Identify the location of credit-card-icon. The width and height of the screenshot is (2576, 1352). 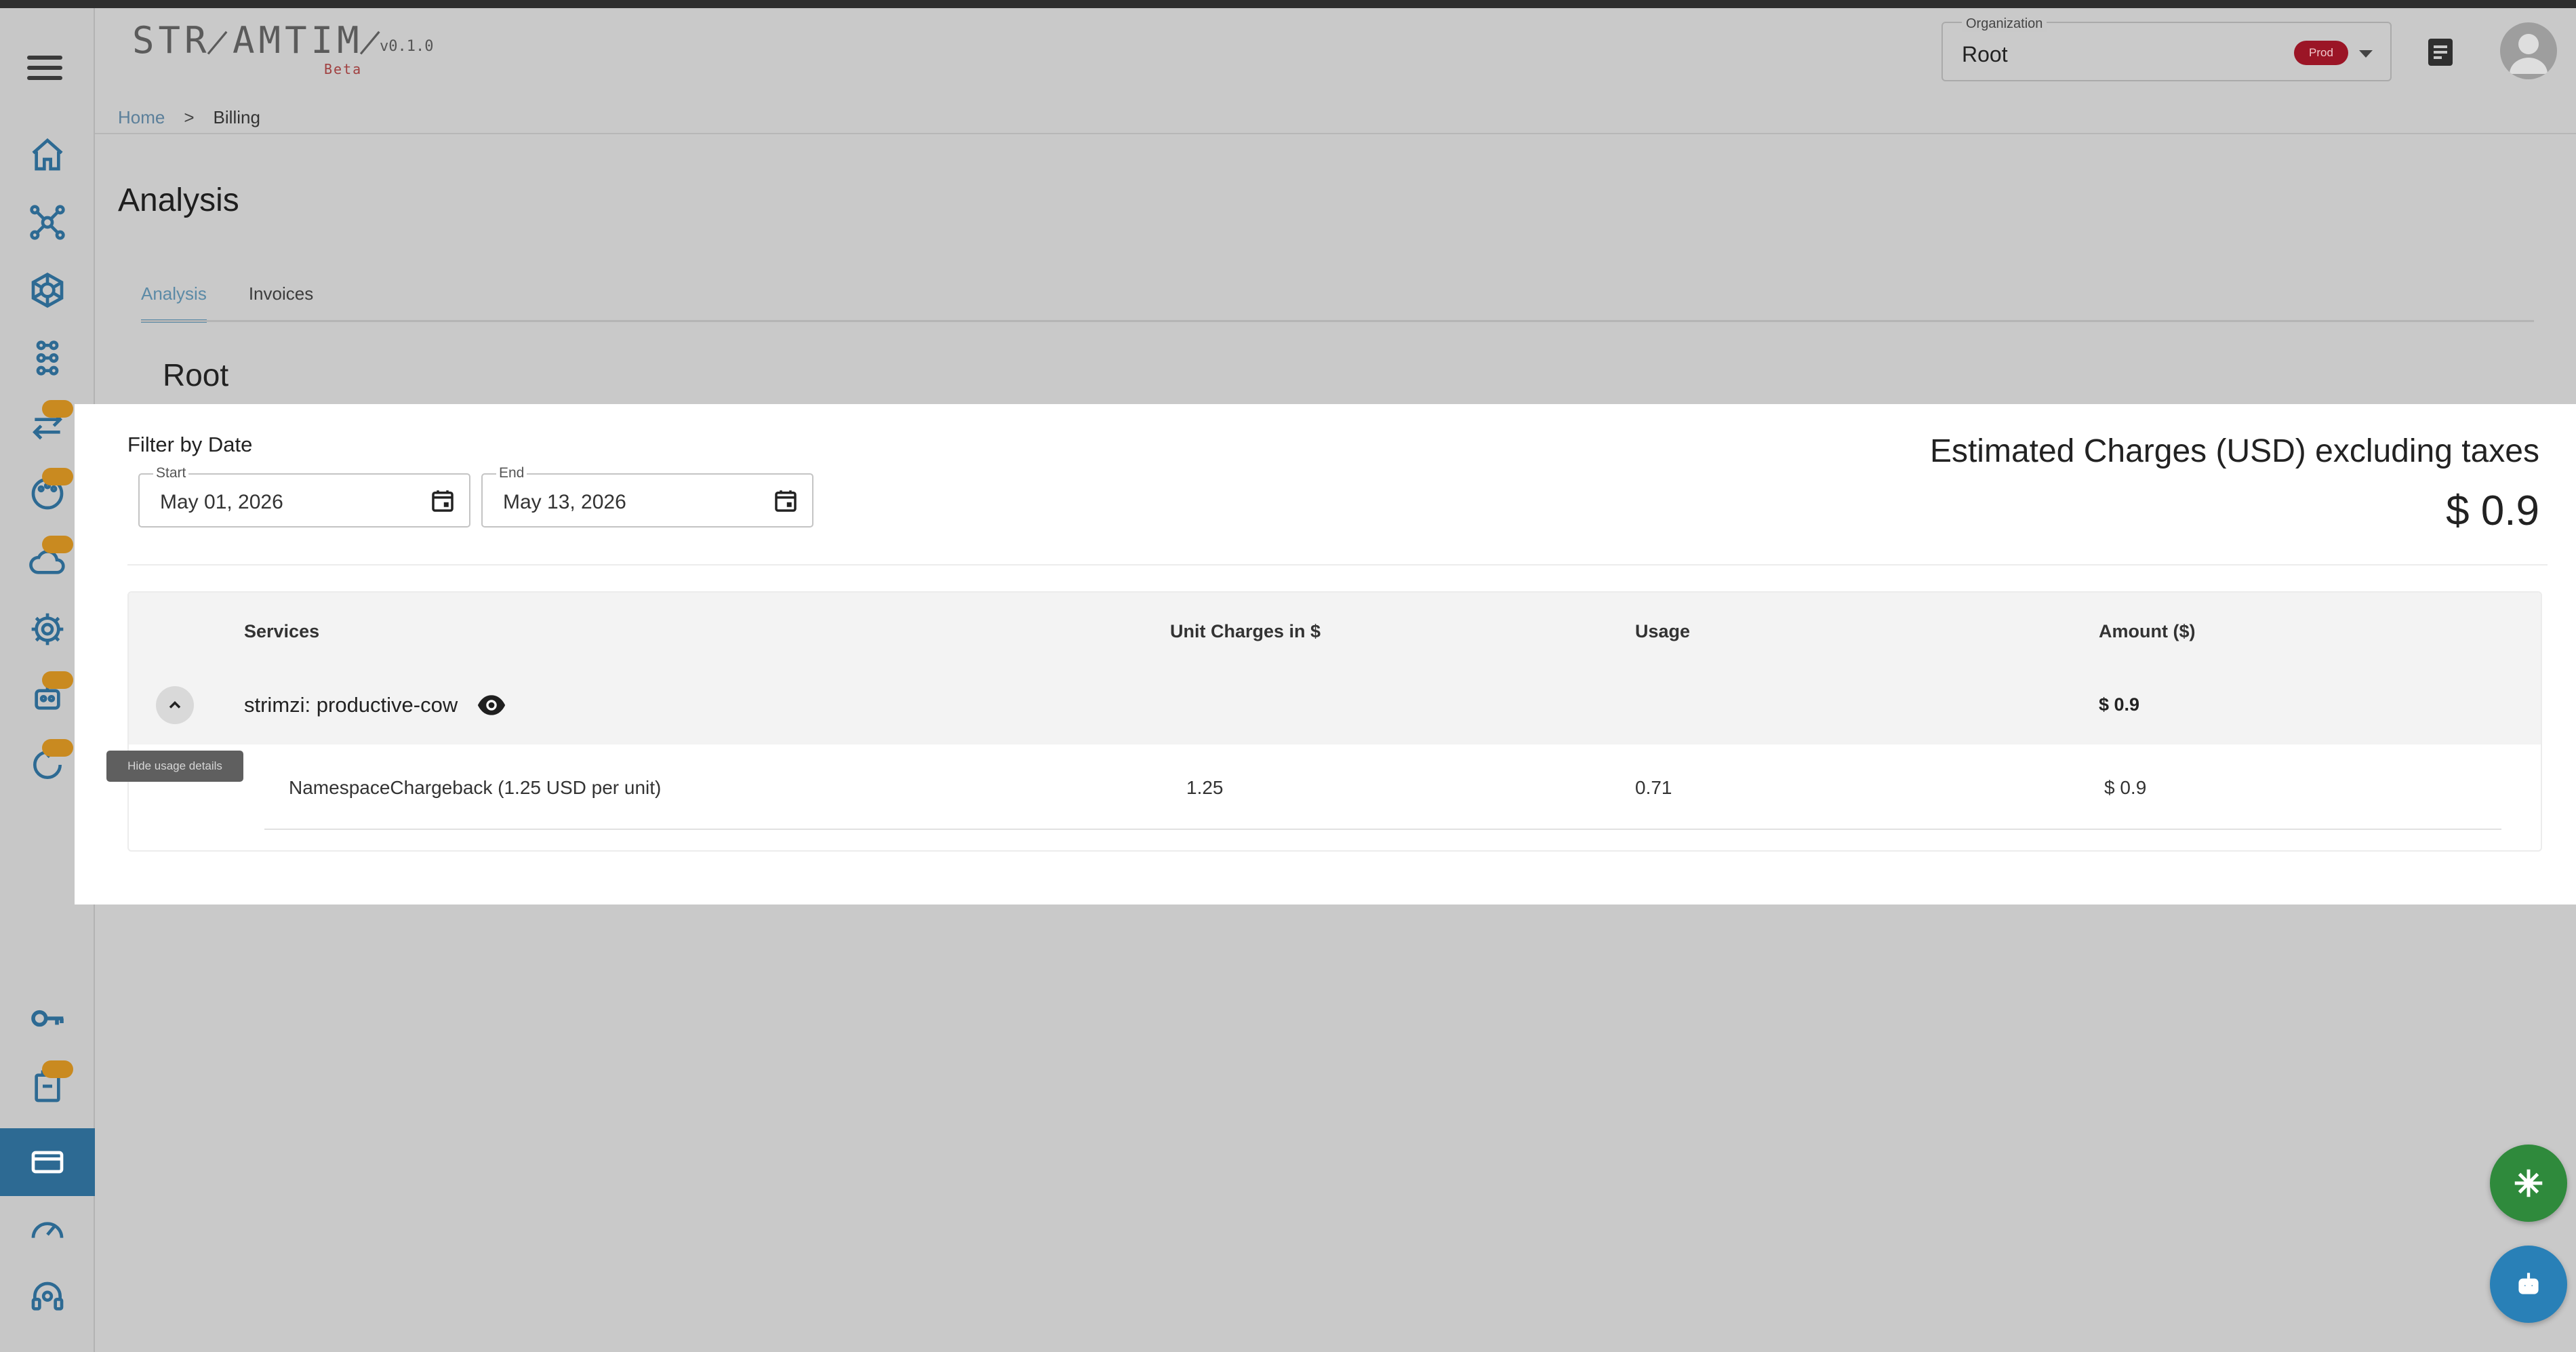
(47, 1162).